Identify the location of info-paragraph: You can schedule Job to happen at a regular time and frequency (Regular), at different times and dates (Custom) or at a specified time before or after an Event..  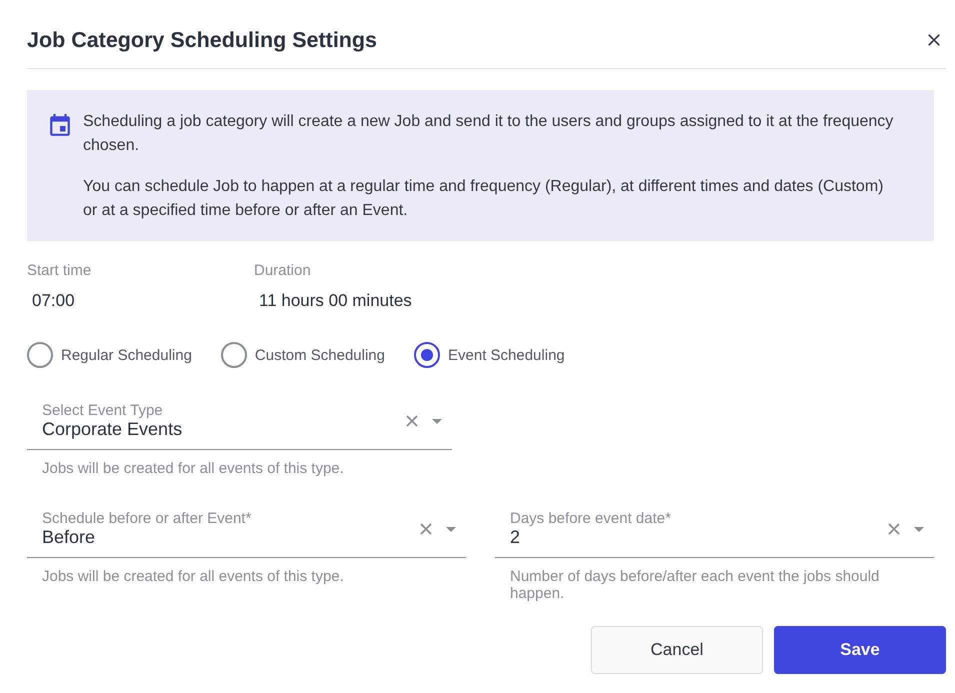
(483, 199).